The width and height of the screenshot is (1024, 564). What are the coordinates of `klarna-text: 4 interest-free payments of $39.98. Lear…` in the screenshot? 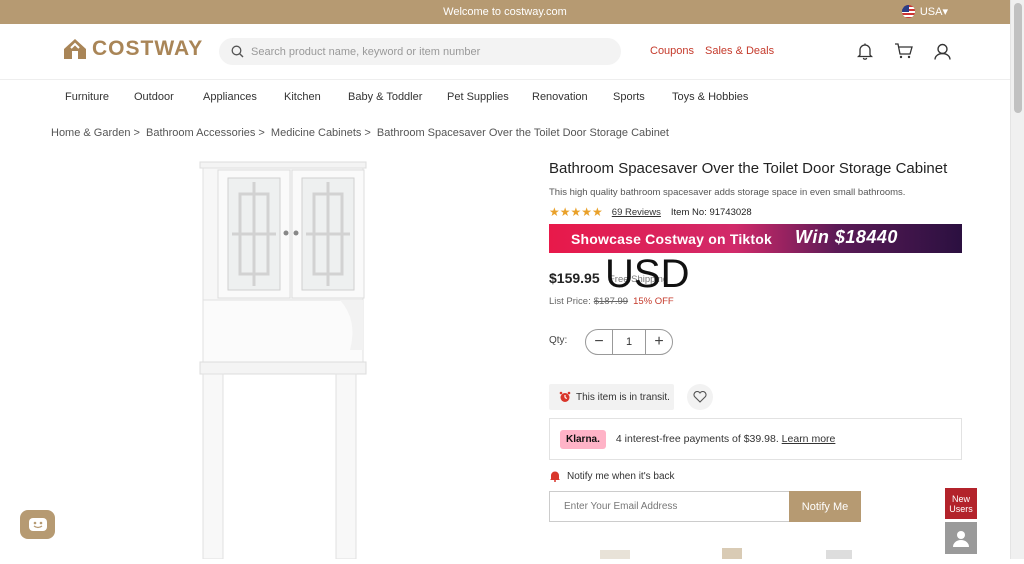 It's located at (725, 439).